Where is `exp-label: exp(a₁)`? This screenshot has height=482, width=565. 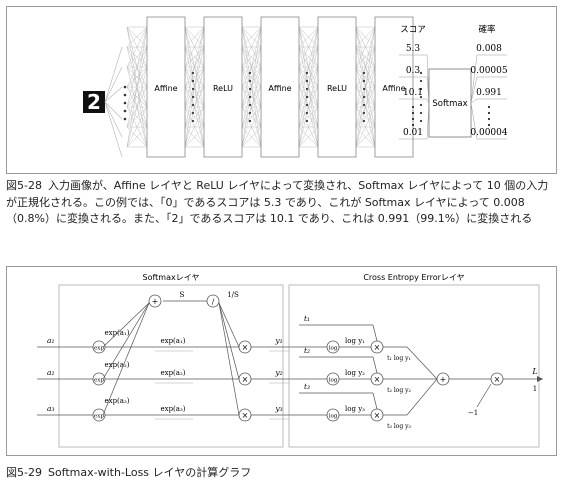
exp-label: exp(a₁) is located at coordinates (172, 341).